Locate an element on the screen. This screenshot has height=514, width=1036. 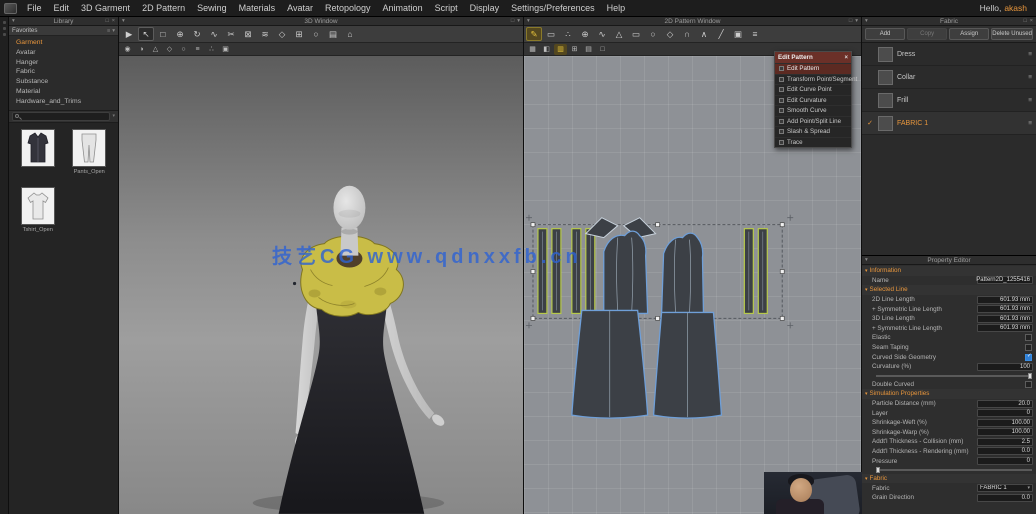
curved-side-checkbox is located at coordinates (1028, 357).